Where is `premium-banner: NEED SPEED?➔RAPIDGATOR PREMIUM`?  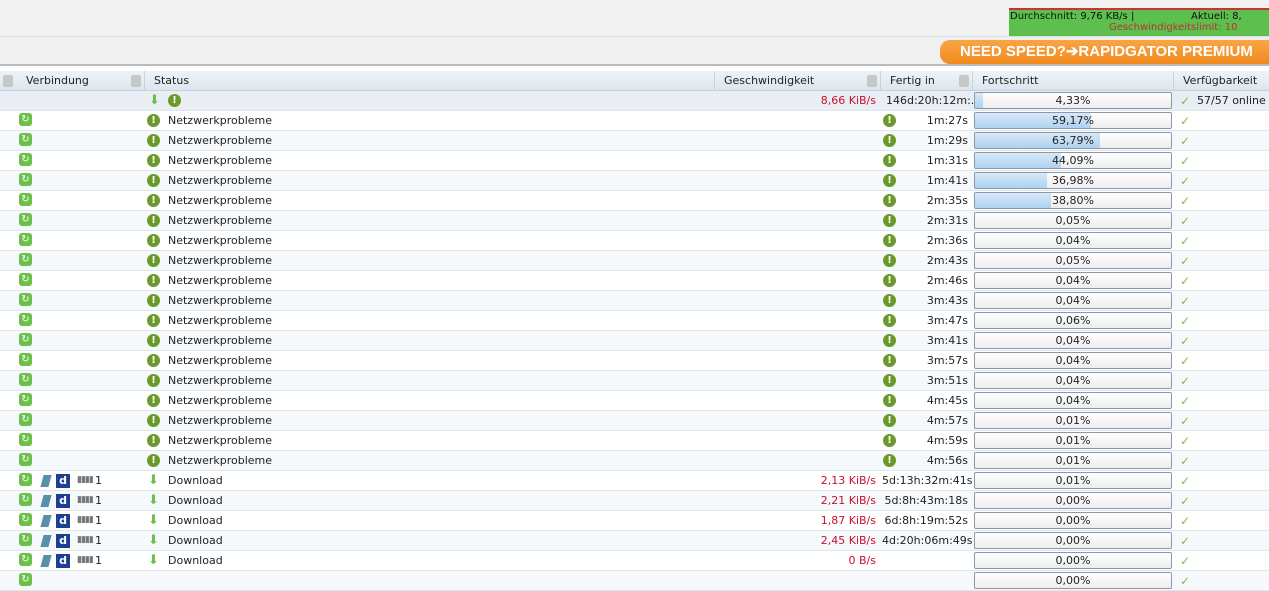
premium-banner: NEED SPEED?➔RAPIDGATOR PREMIUM is located at coordinates (1104, 52).